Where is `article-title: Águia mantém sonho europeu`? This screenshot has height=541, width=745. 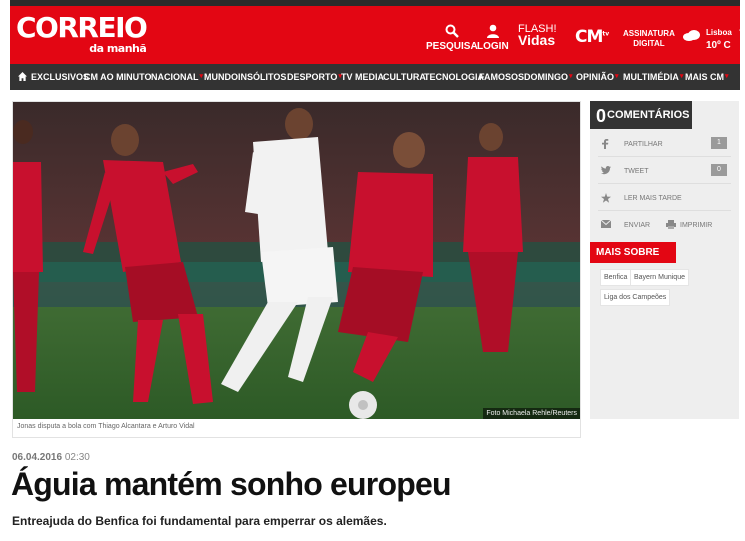 article-title: Águia mantém sonho europeu is located at coordinates (231, 484).